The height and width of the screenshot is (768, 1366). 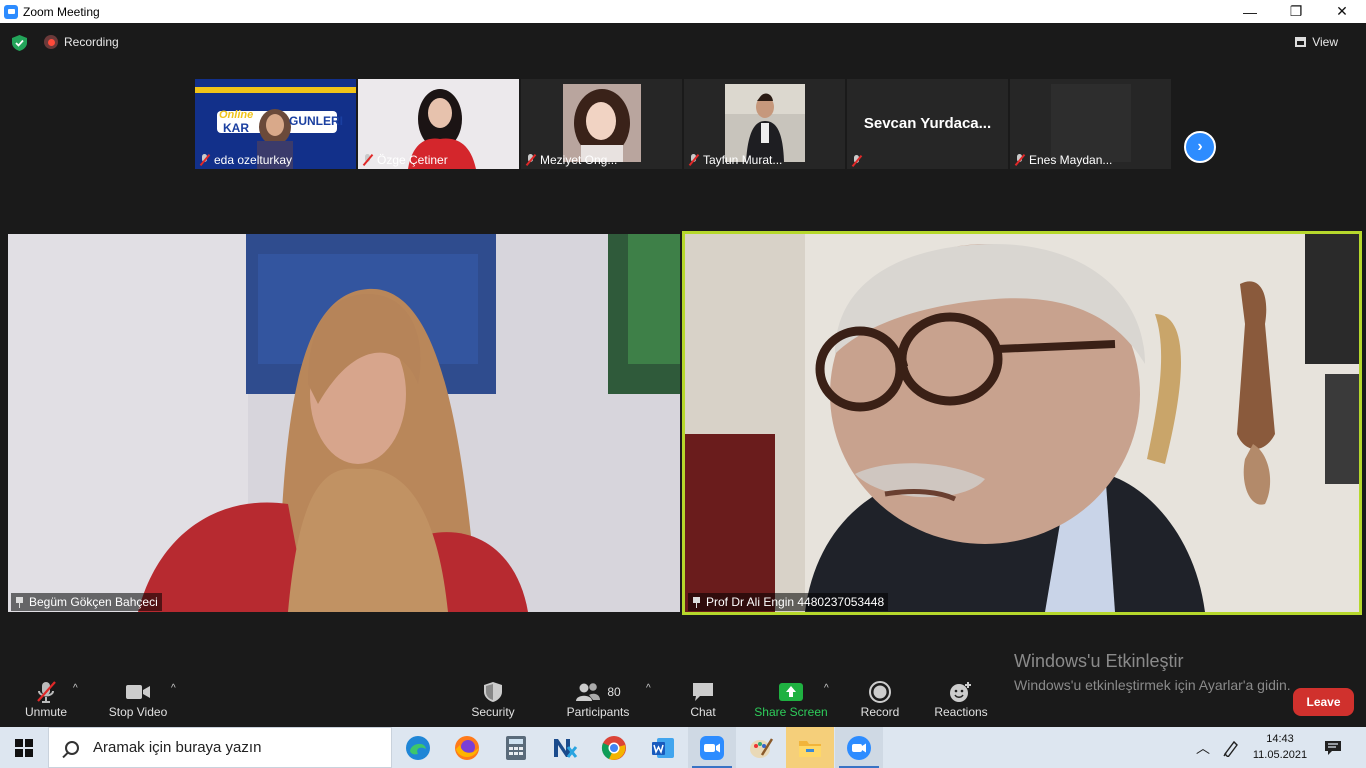 What do you see at coordinates (245, 160) in the screenshot?
I see `thumbnail-label: eda ozelturkay` at bounding box center [245, 160].